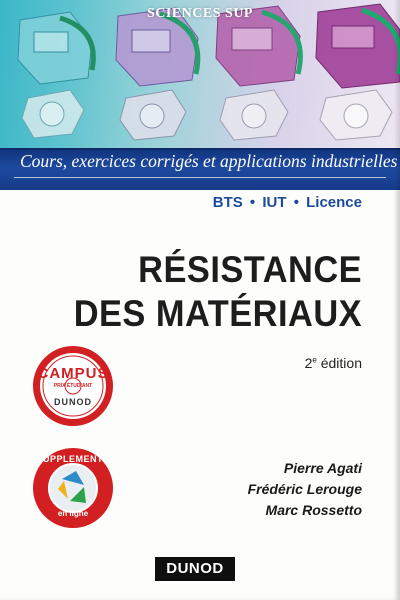  What do you see at coordinates (287, 202) in the screenshot?
I see `target-levels: BTS • IUT • Licence` at bounding box center [287, 202].